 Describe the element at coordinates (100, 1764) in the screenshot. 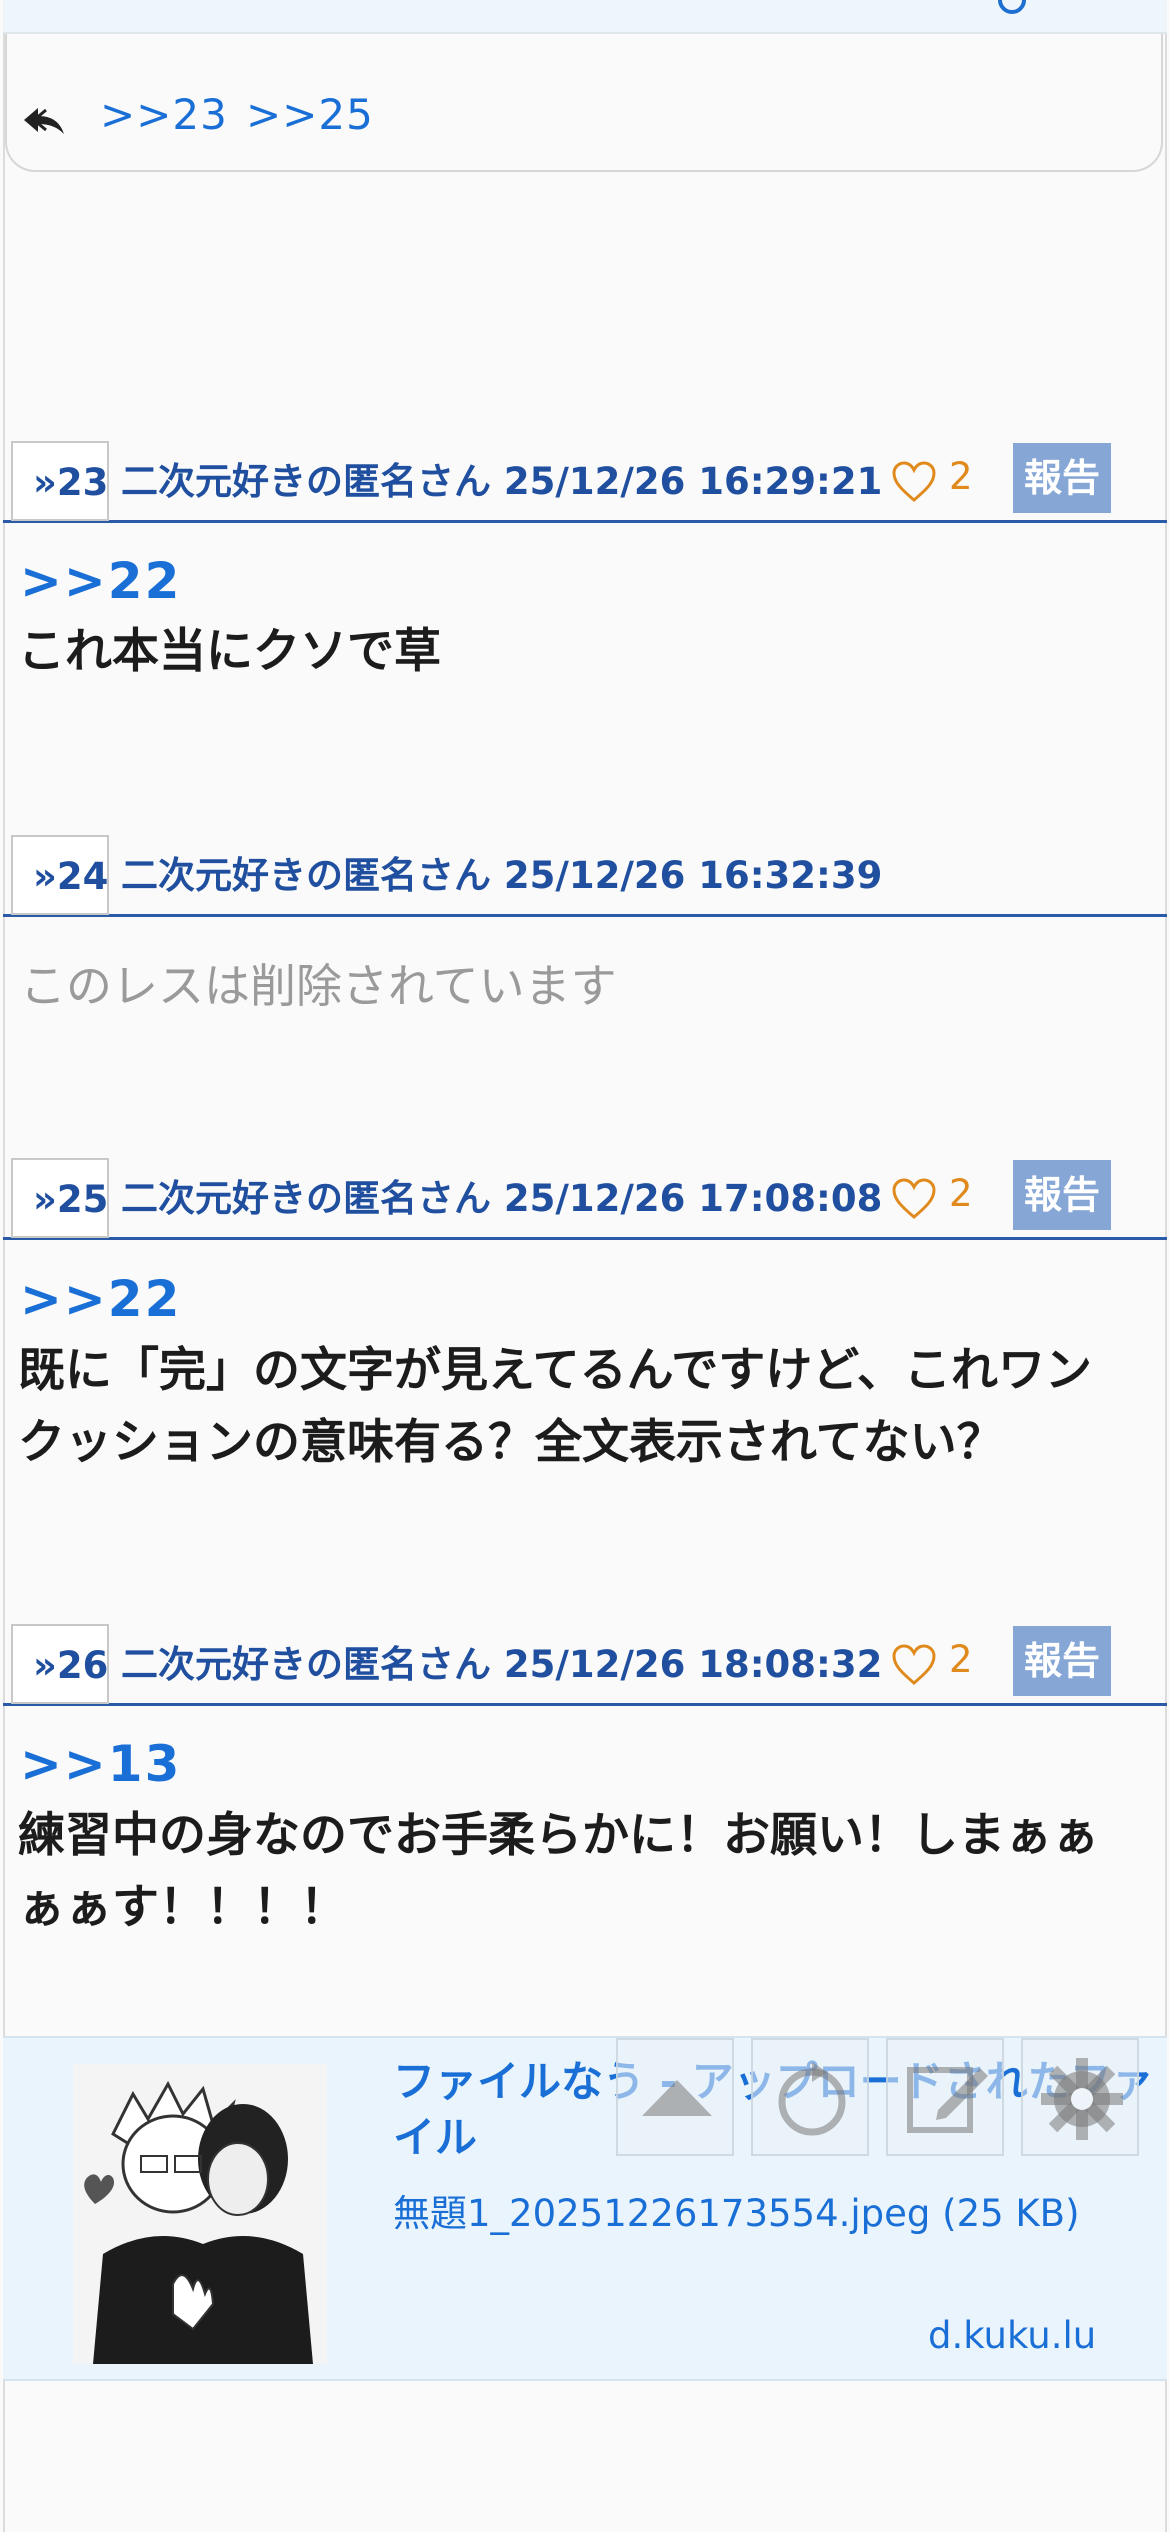

I see `post-reply-ref: >>13` at that location.